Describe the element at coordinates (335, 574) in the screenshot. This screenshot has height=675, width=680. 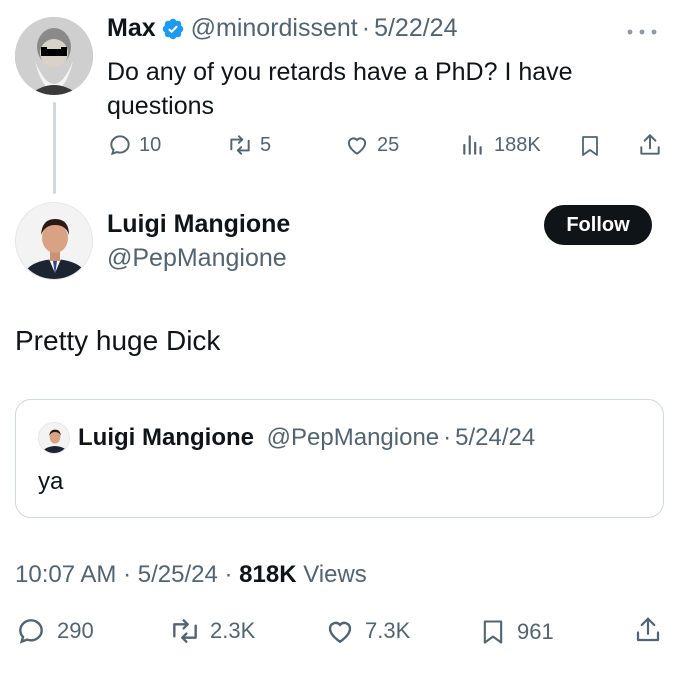
I see `views-label: Views` at that location.